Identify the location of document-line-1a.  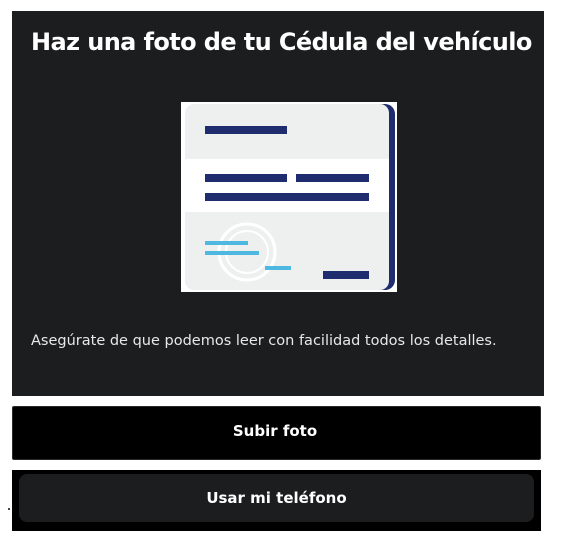
(246, 178).